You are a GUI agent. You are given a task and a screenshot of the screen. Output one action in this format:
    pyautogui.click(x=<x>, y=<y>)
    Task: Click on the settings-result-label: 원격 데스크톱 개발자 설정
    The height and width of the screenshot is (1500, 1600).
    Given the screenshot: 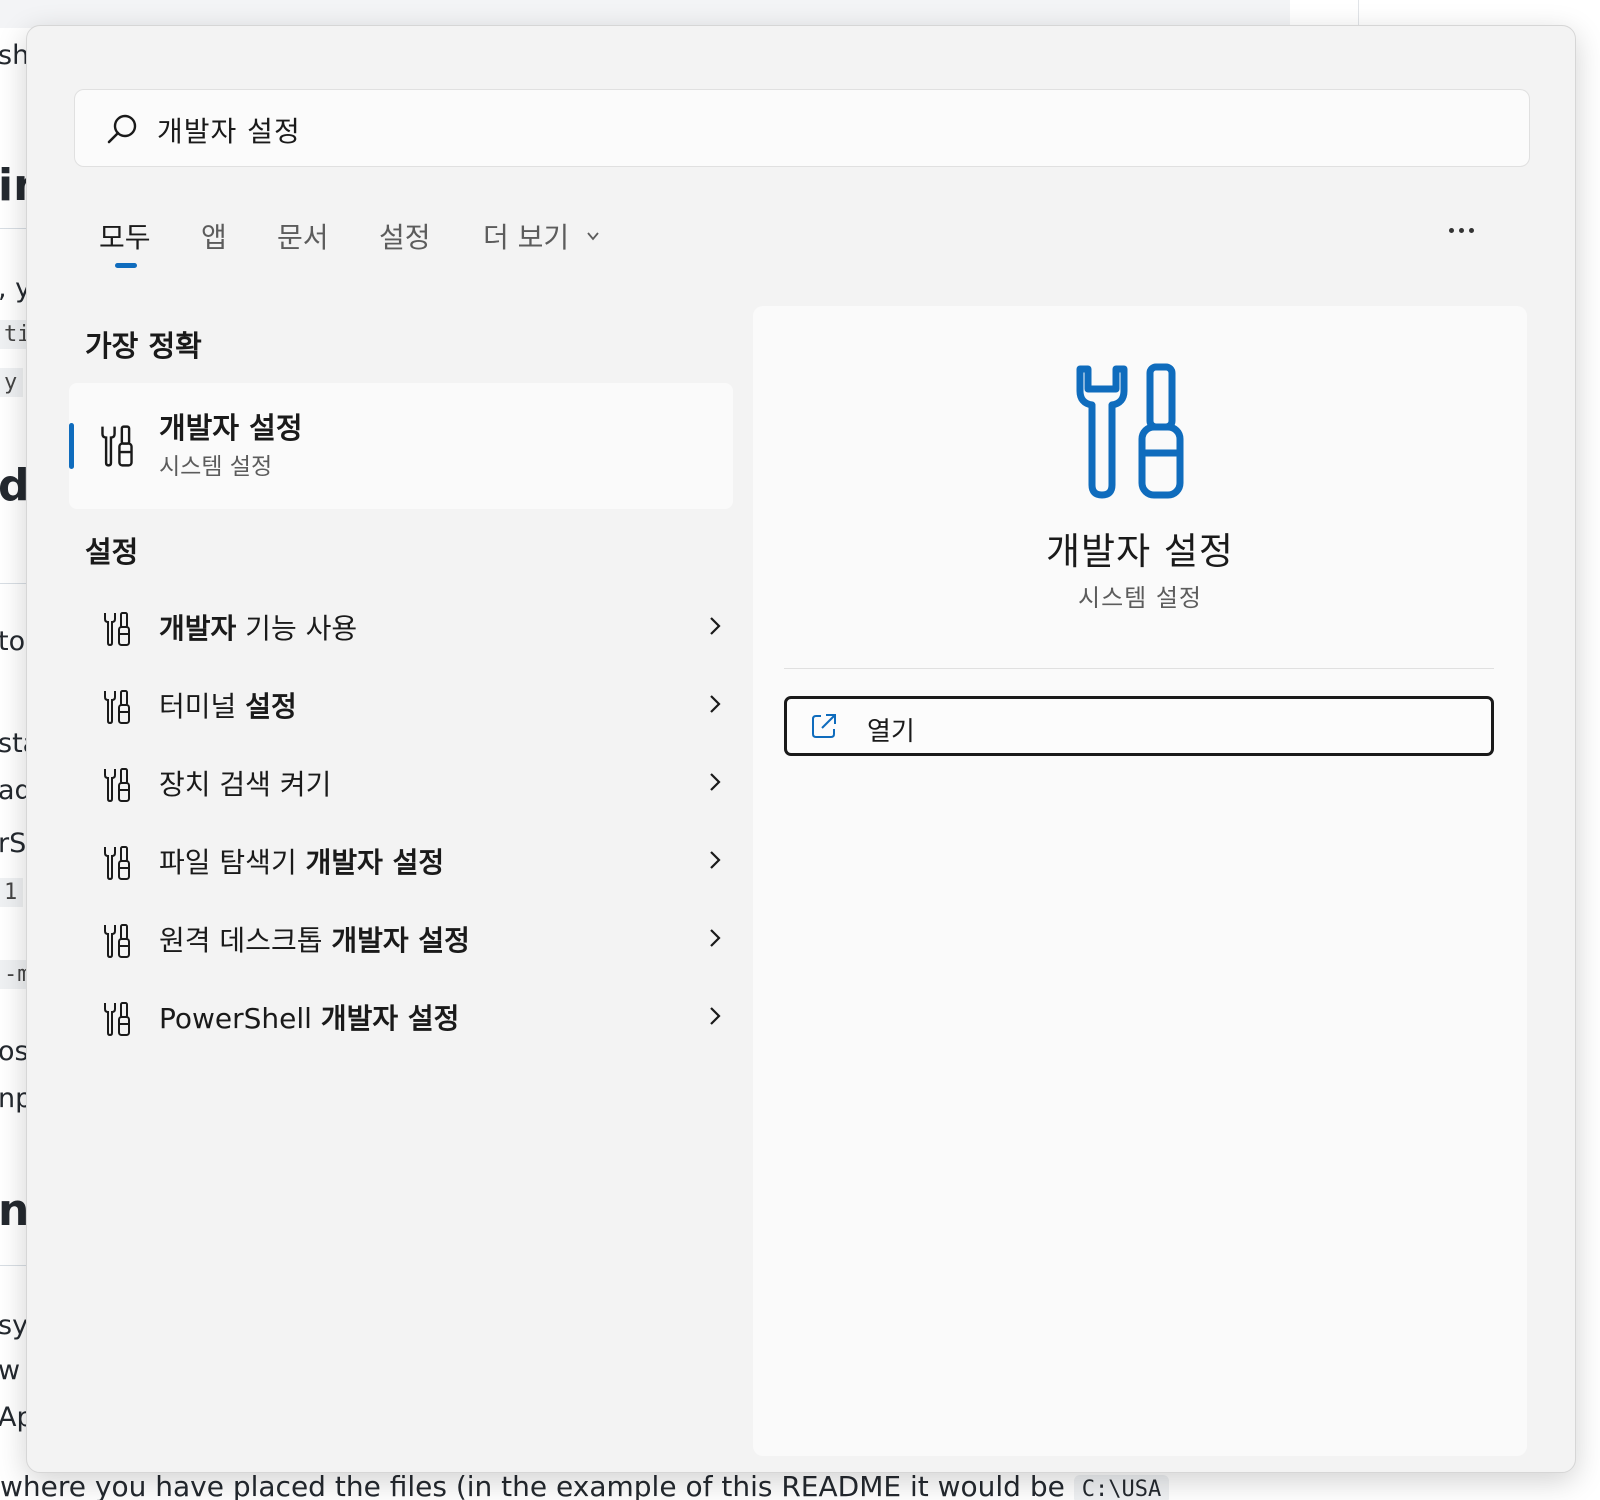 What is the action you would take?
    pyautogui.click(x=314, y=939)
    